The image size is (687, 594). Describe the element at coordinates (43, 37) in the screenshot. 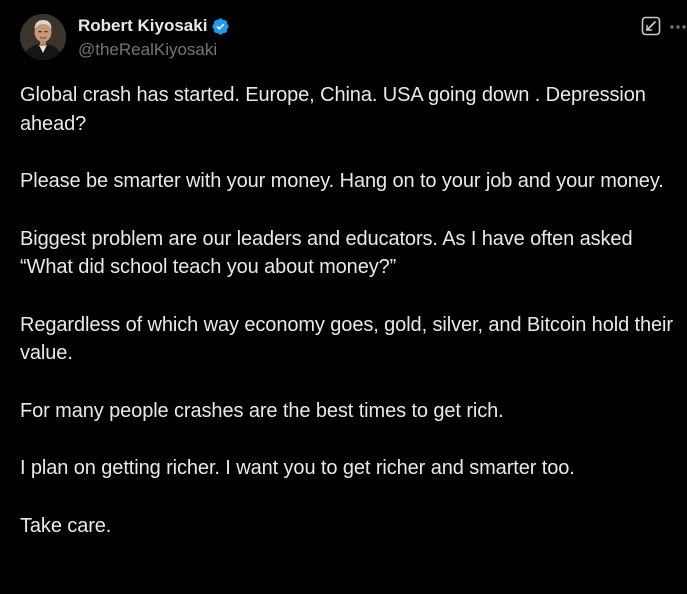

I see `avatar` at that location.